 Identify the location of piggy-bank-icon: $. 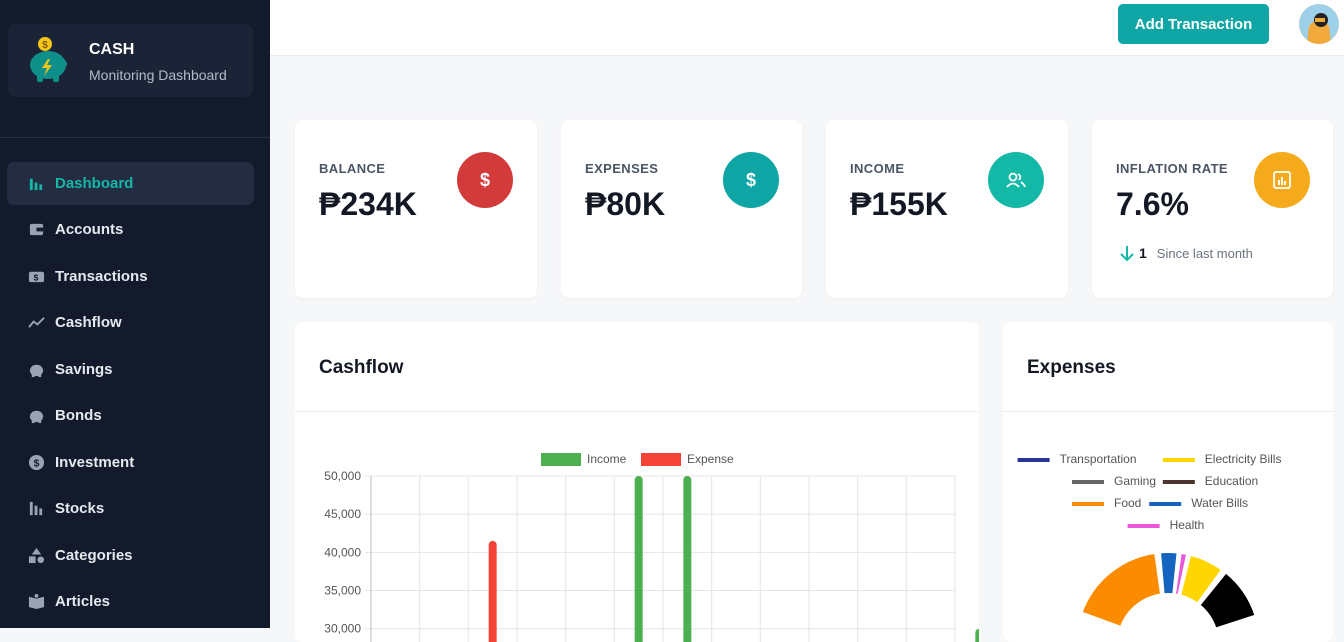
(48, 59).